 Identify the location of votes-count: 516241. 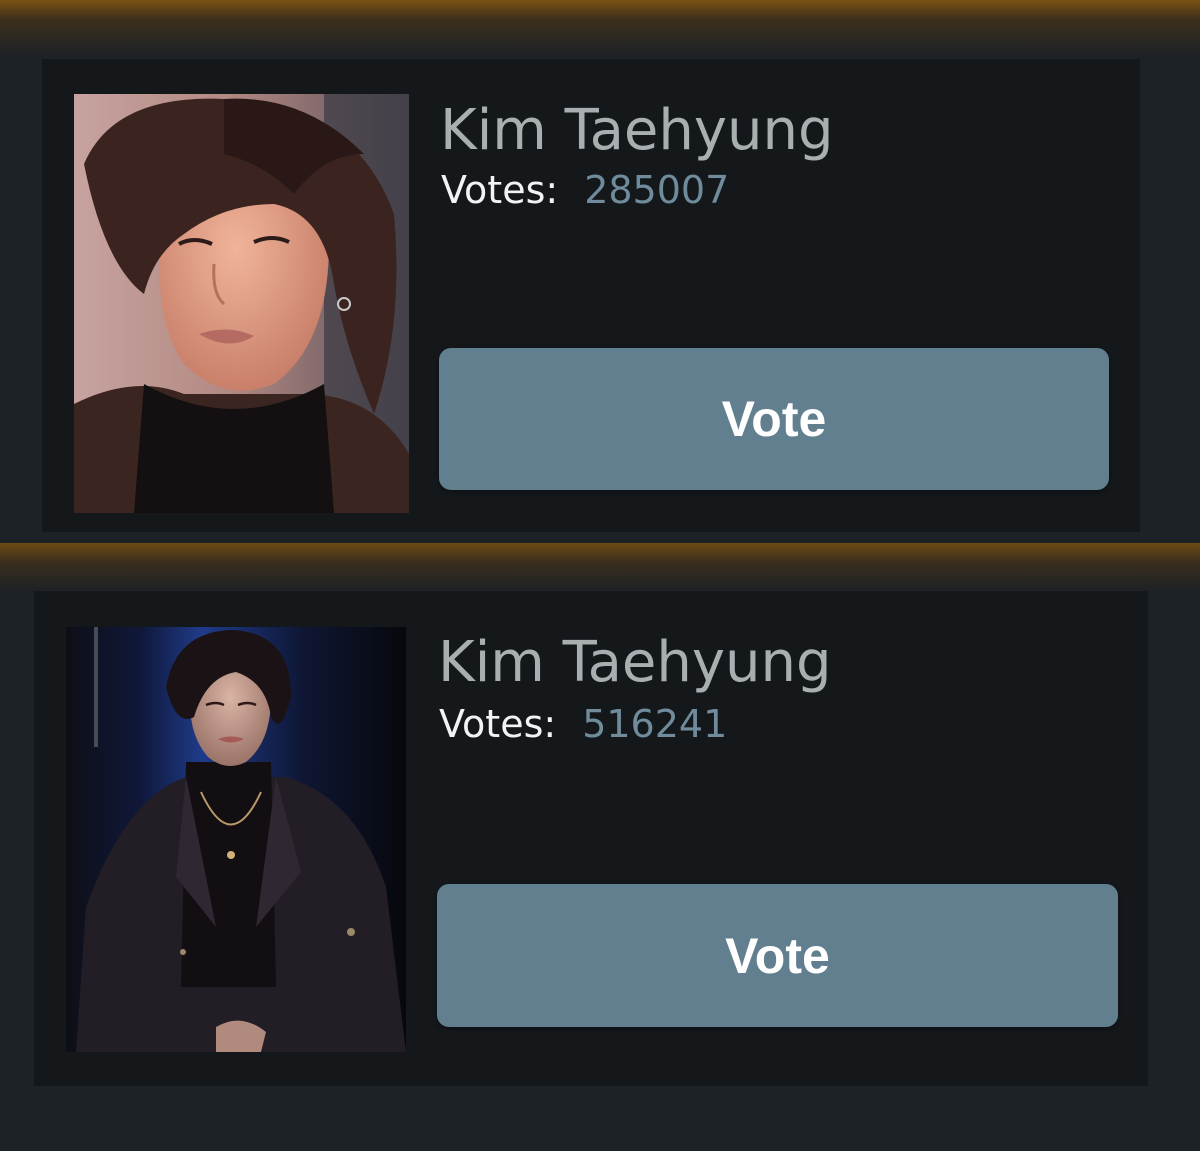
(655, 724).